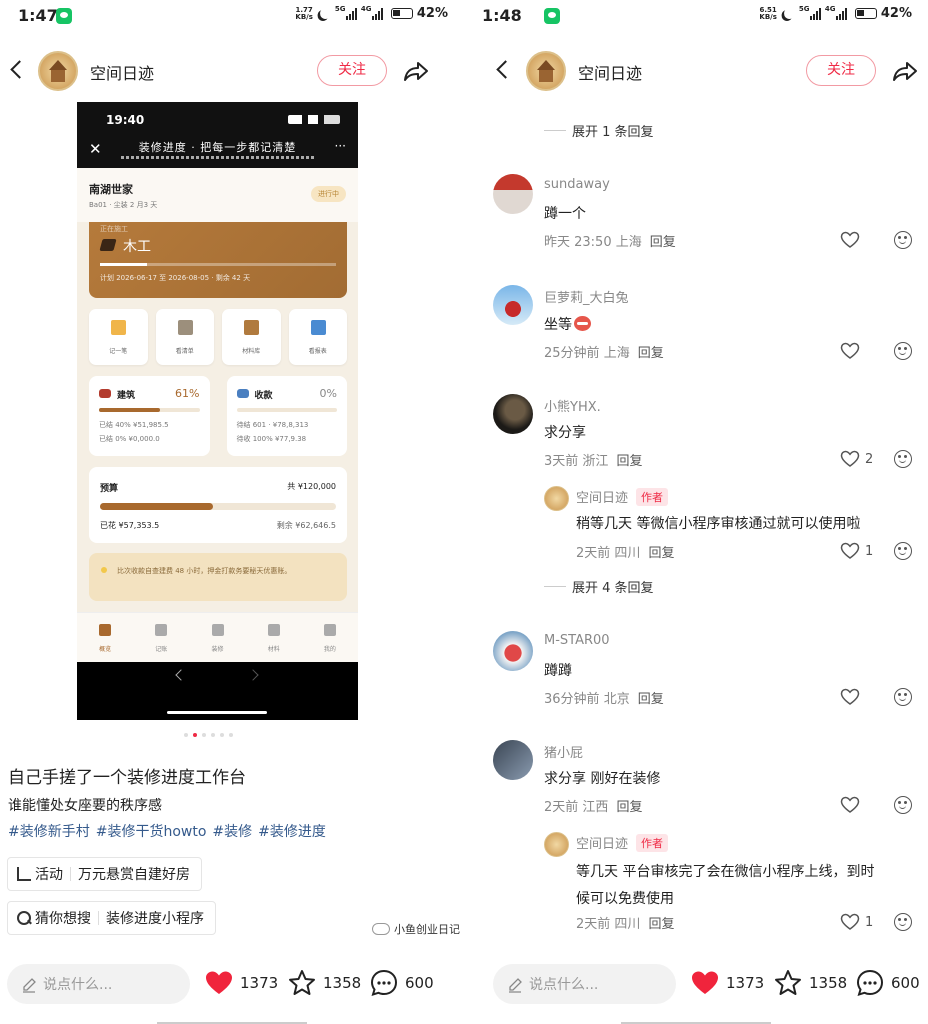  Describe the element at coordinates (95, 149) in the screenshot. I see `close-icon: ✕` at that location.